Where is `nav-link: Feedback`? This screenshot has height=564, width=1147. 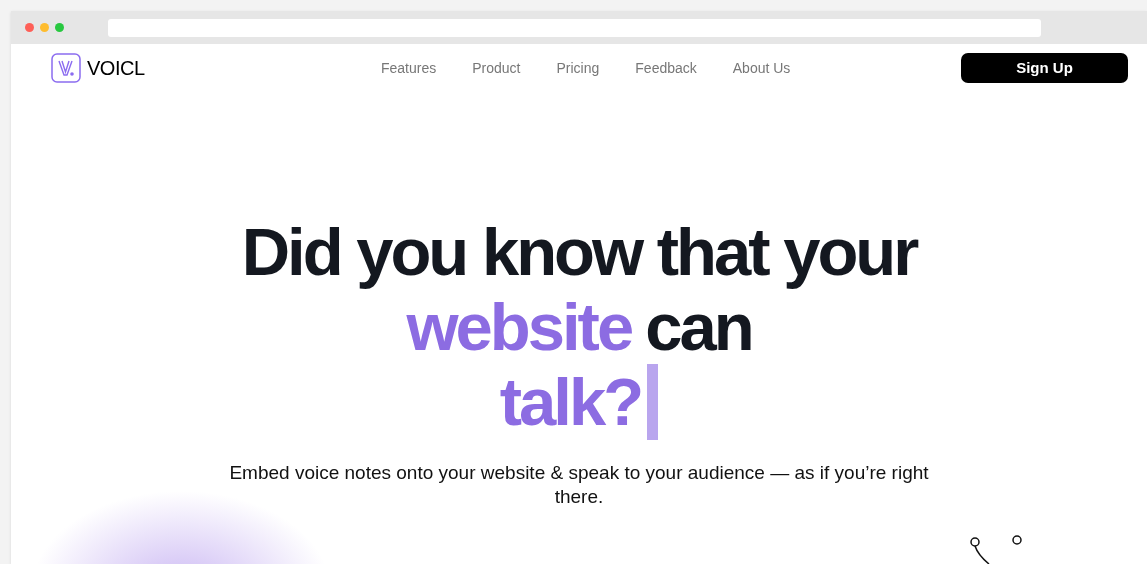 nav-link: Feedback is located at coordinates (666, 68).